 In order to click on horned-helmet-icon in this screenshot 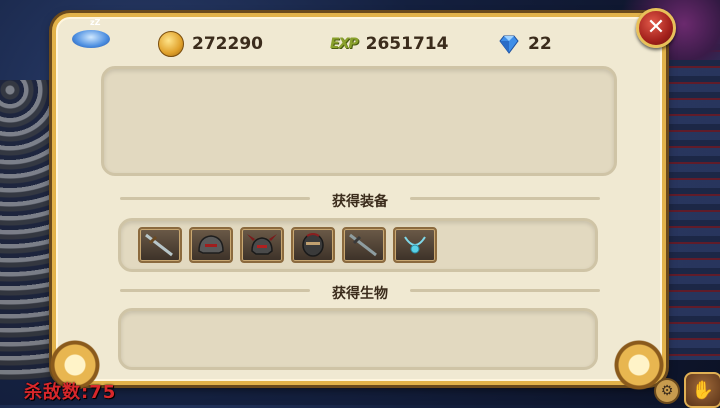, I will do `click(262, 244)`.